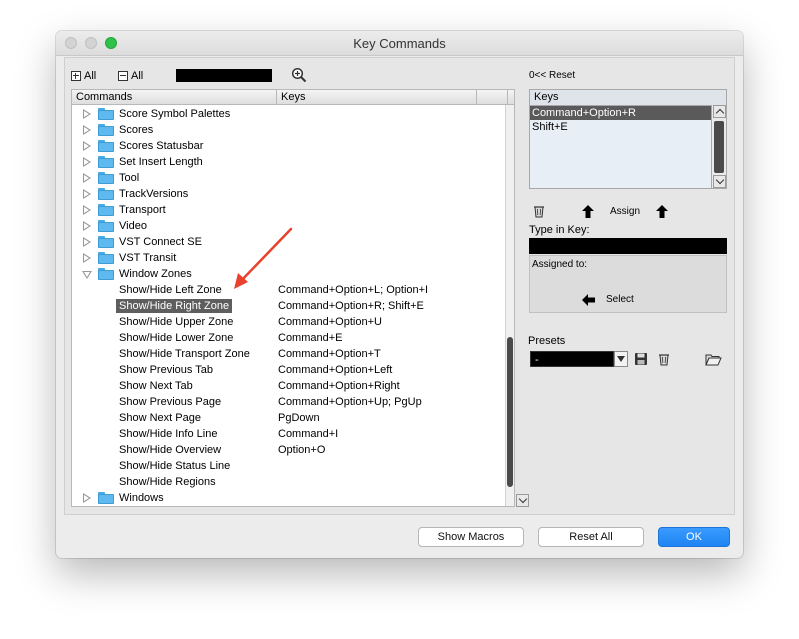 The width and height of the screenshot is (799, 639). What do you see at coordinates (289, 210) in the screenshot?
I see `folder-row: Transport` at bounding box center [289, 210].